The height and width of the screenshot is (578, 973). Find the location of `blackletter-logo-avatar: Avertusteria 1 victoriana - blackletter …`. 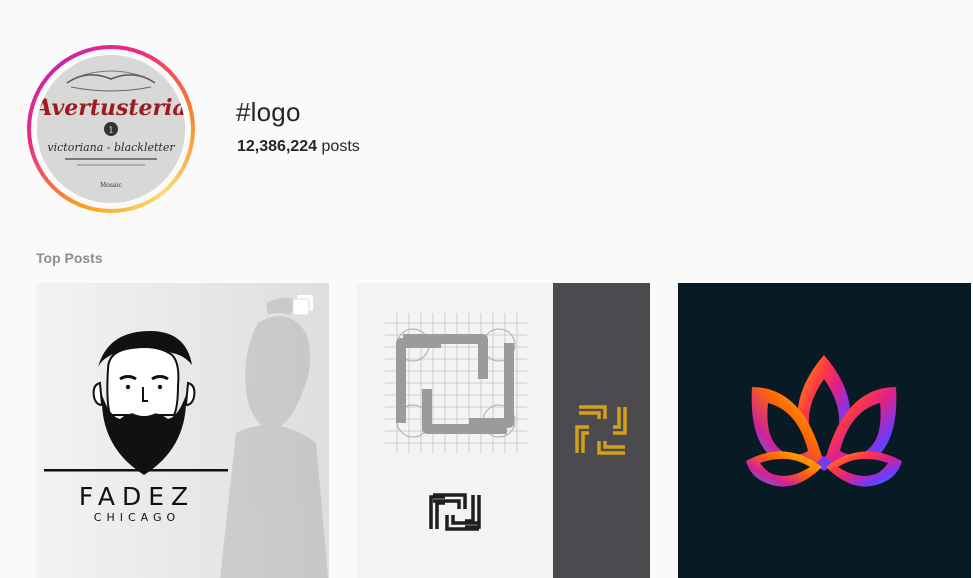

blackletter-logo-avatar: Avertusteria 1 victoriana - blackletter … is located at coordinates (111, 129).